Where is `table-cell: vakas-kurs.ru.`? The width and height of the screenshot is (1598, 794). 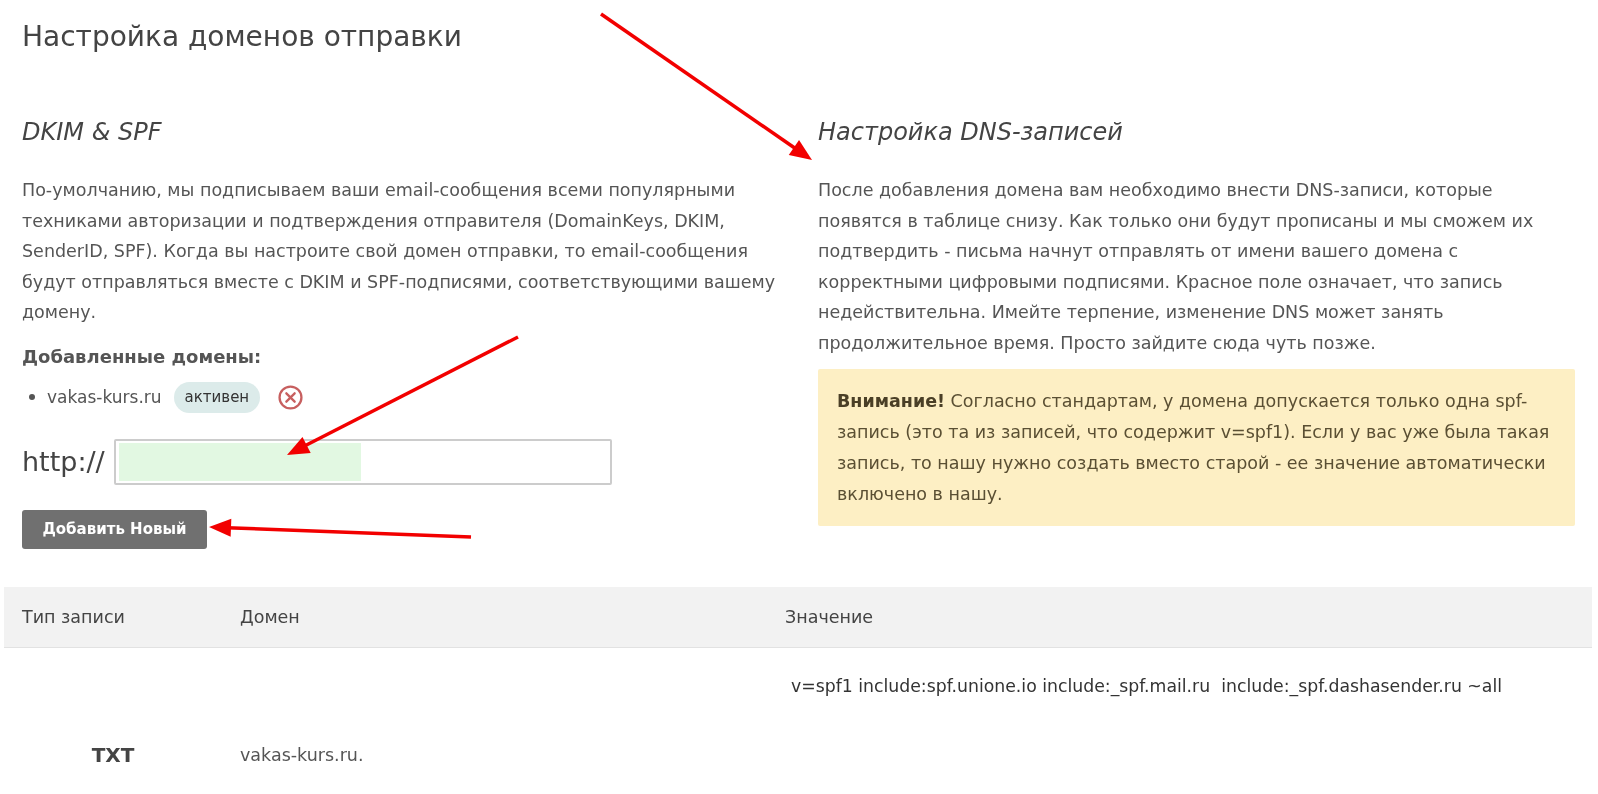
table-cell: vakas-kurs.ru. is located at coordinates (302, 754).